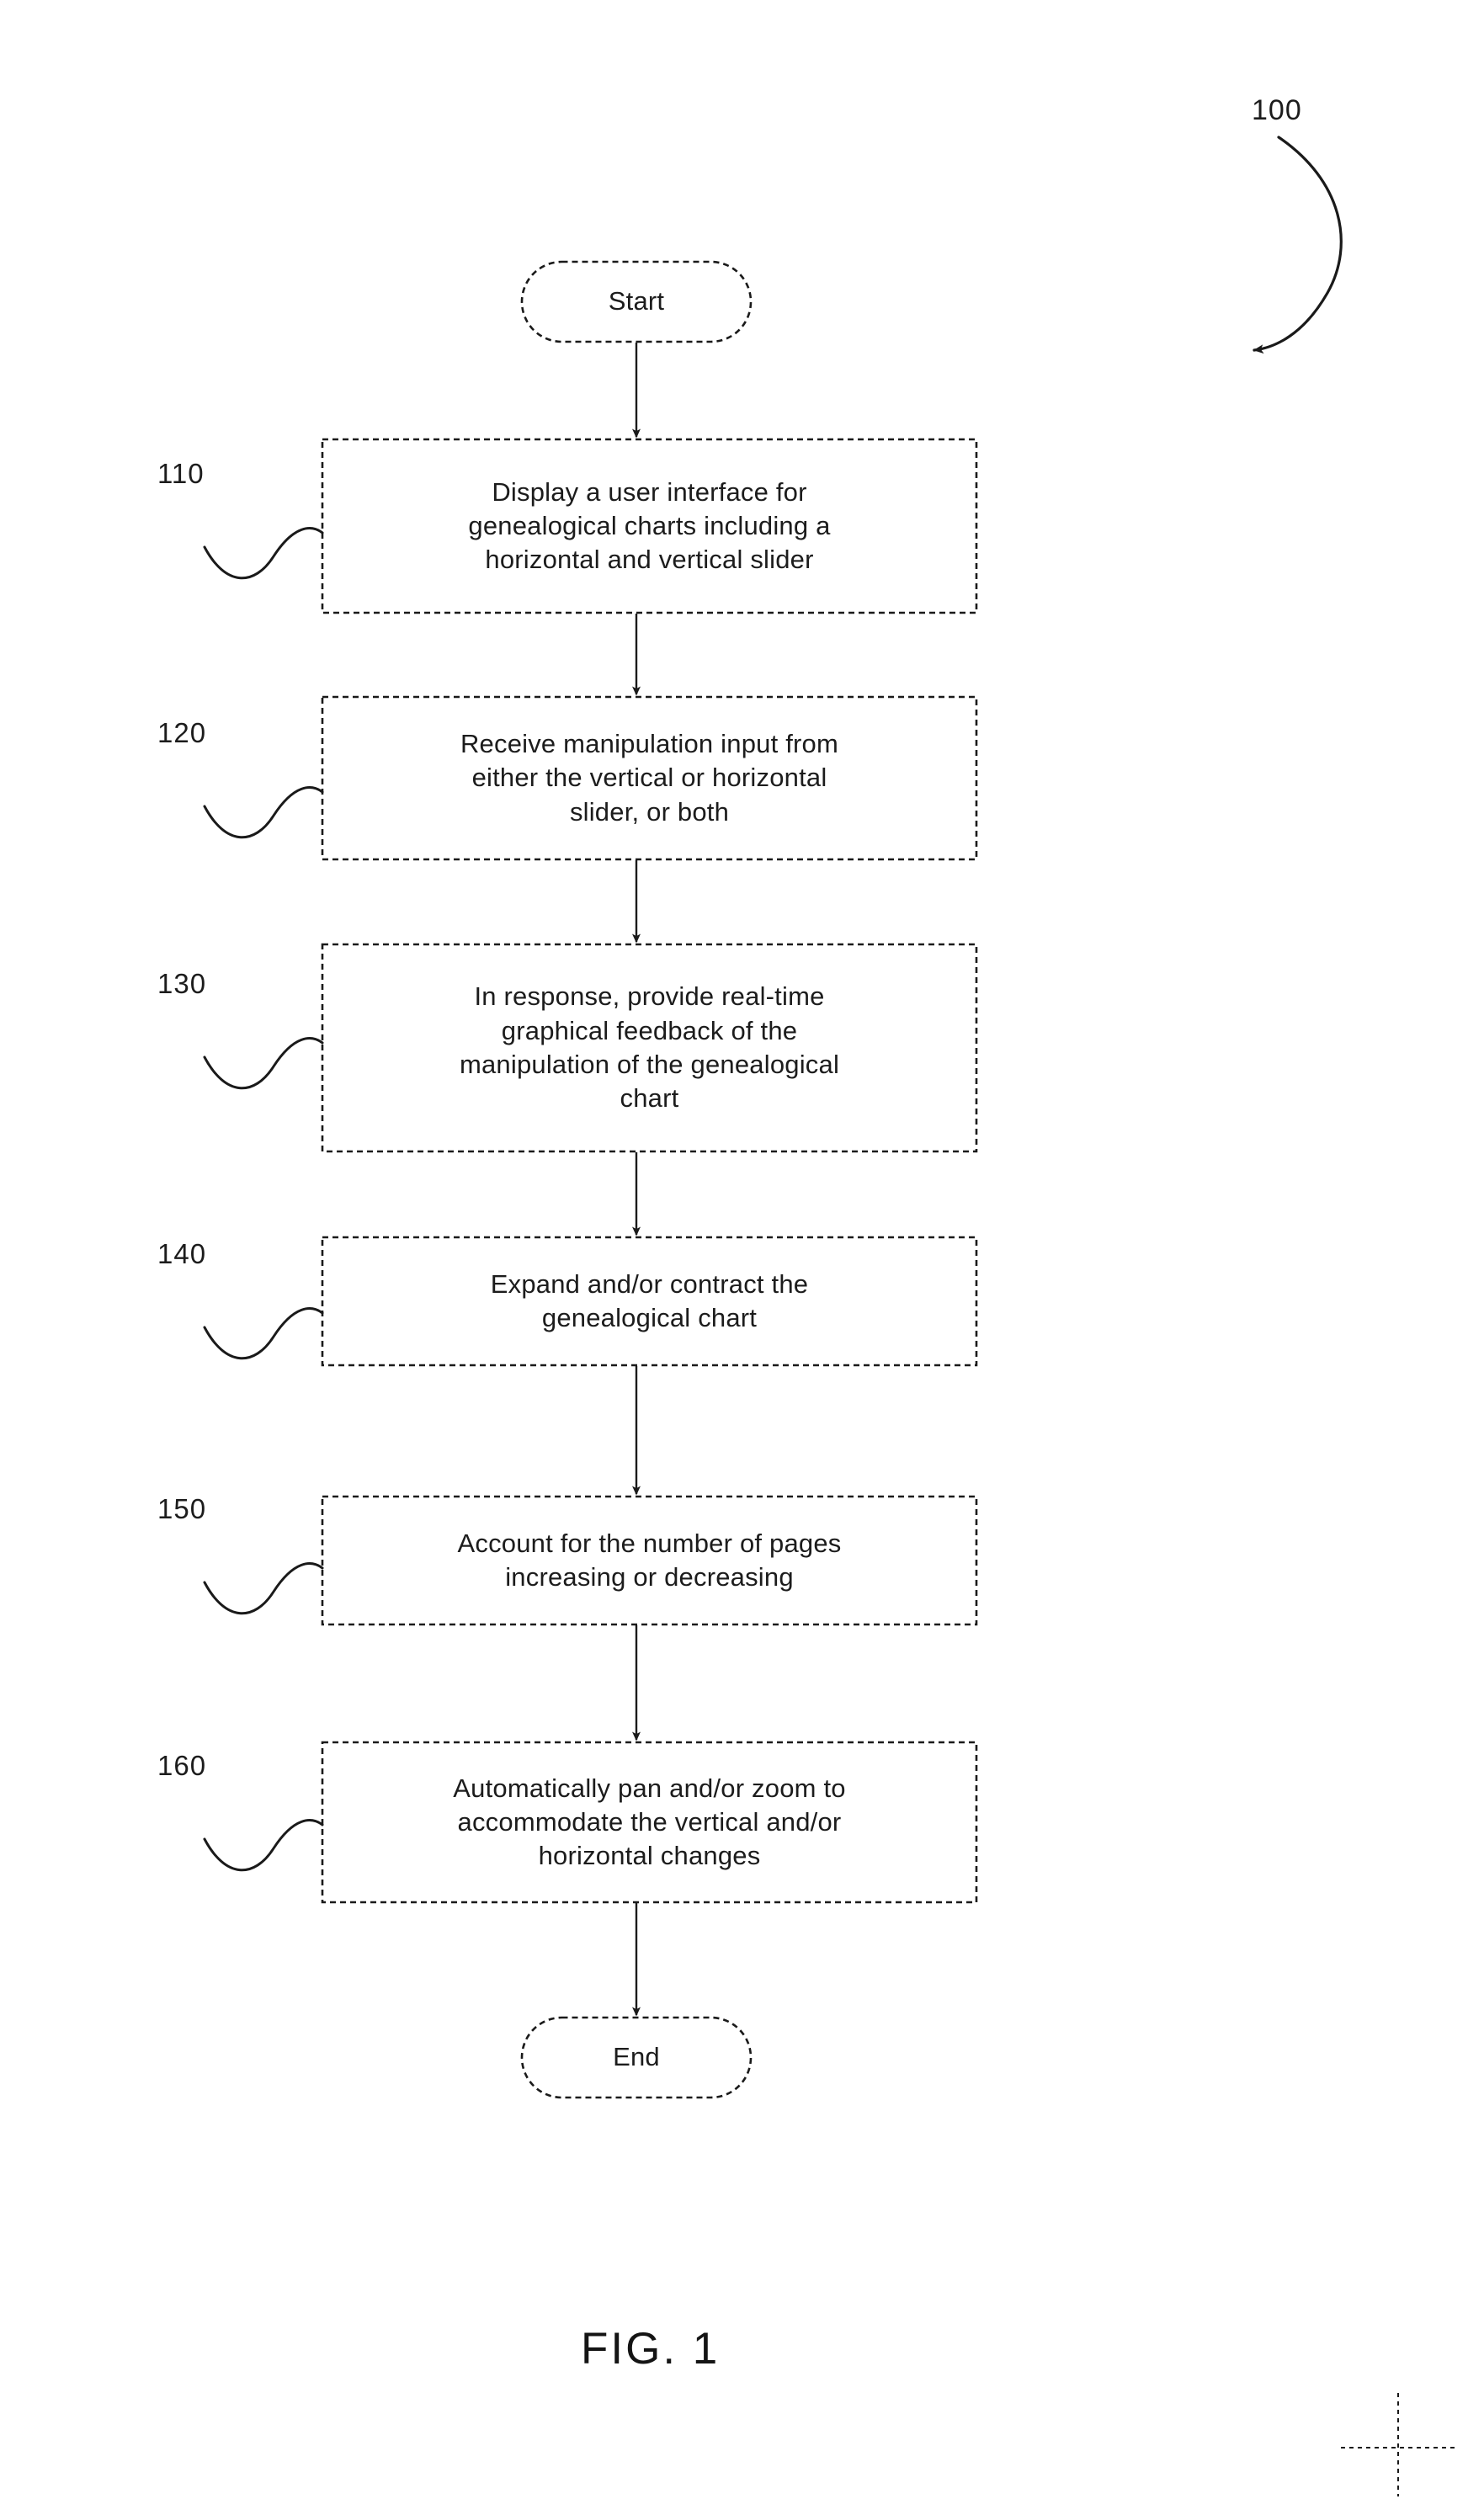 This screenshot has width=1484, height=2499. What do you see at coordinates (1298, 245) in the screenshot?
I see `reference-100-leader` at bounding box center [1298, 245].